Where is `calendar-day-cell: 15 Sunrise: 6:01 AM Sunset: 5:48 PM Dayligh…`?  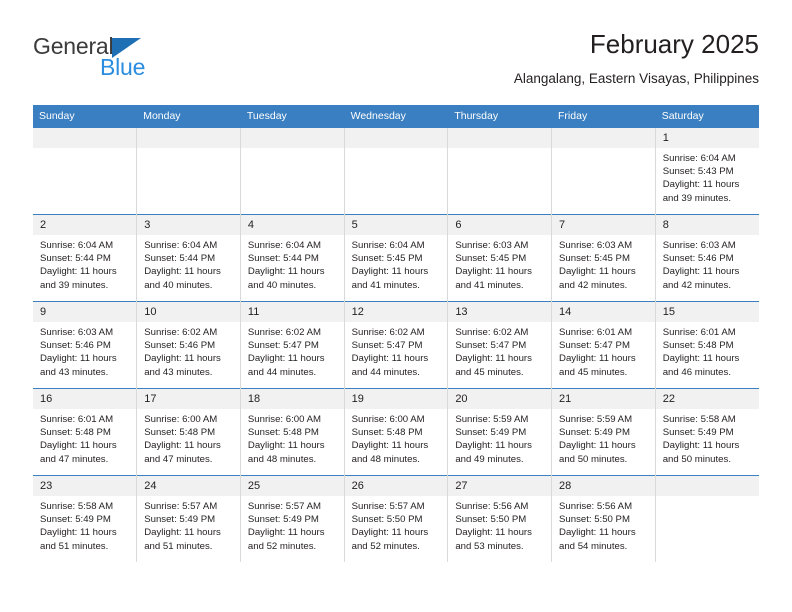 calendar-day-cell: 15 Sunrise: 6:01 AM Sunset: 5:48 PM Dayligh… is located at coordinates (707, 345).